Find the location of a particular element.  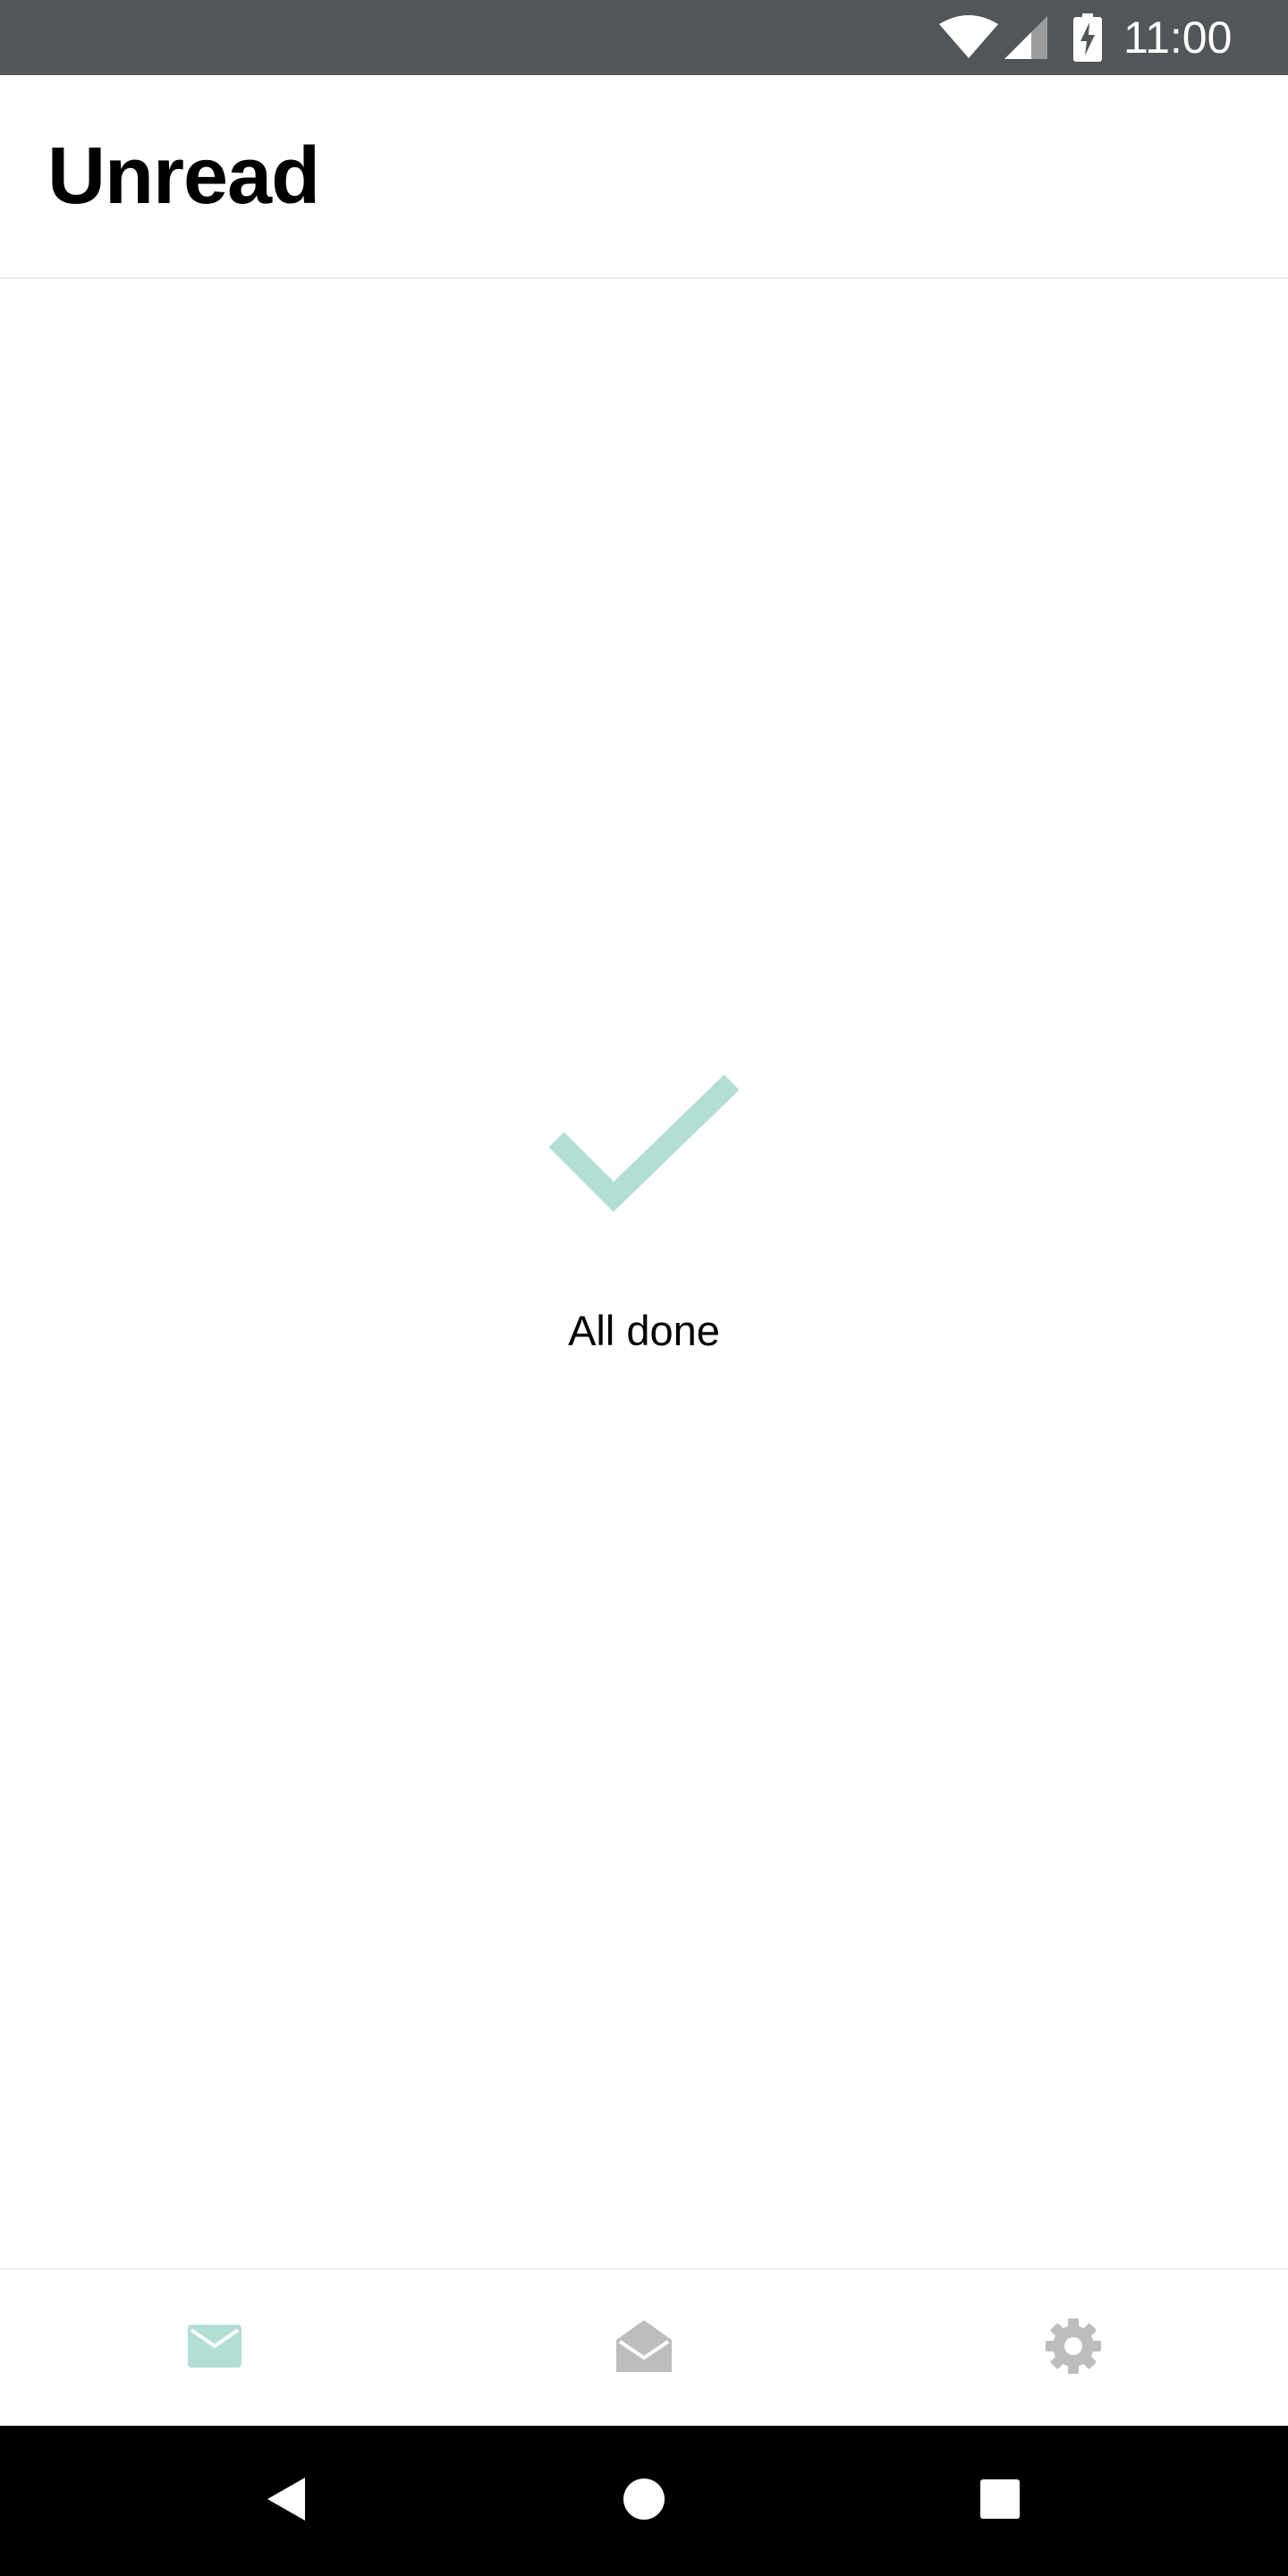

system-recents-button is located at coordinates (1000, 2501).